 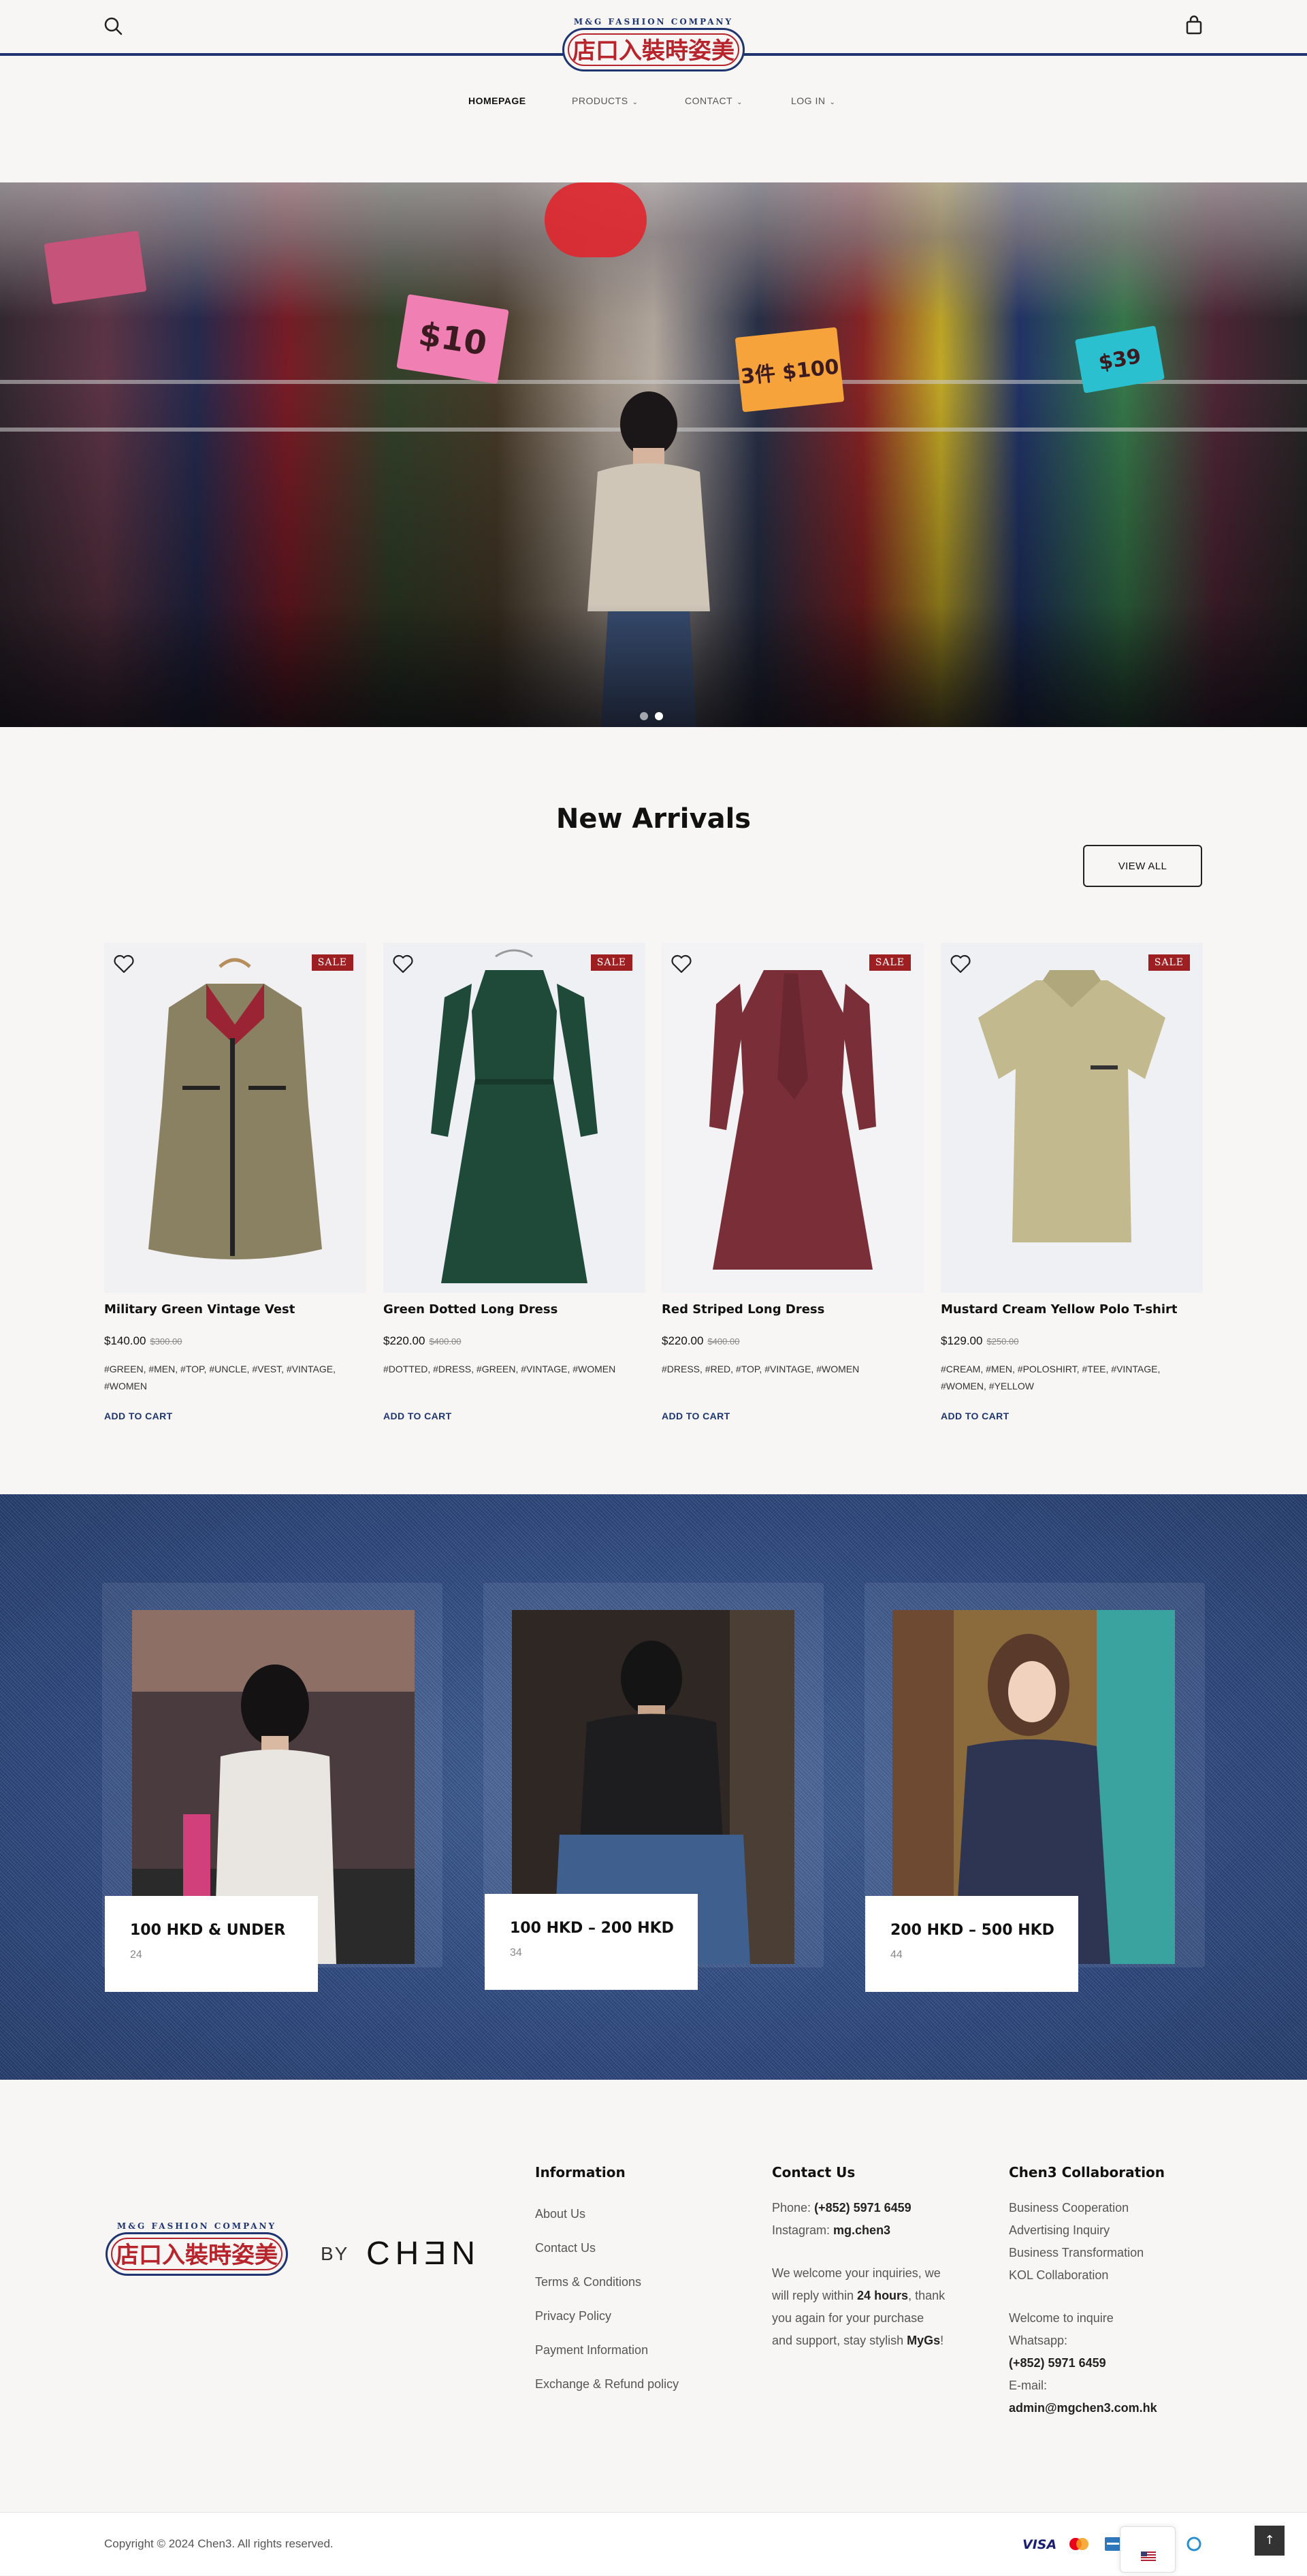 I want to click on chen3-logo: CHƎN, so click(x=431, y=2253).